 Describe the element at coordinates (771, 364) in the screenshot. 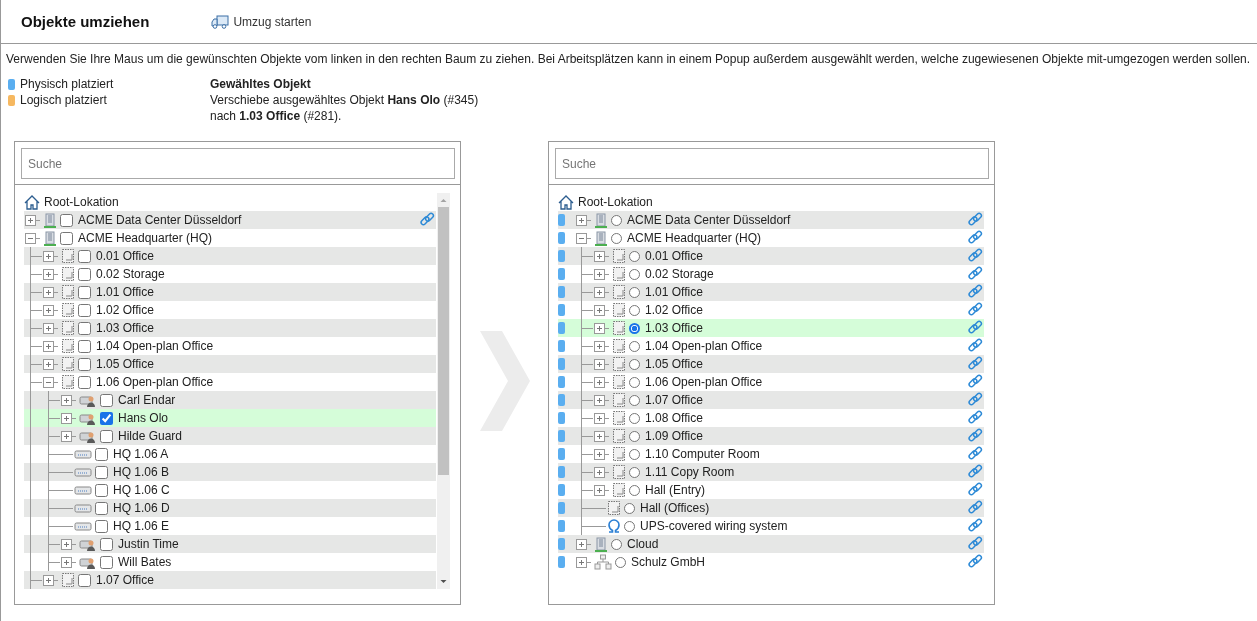

I see `tree-row: 1.05 Office` at that location.